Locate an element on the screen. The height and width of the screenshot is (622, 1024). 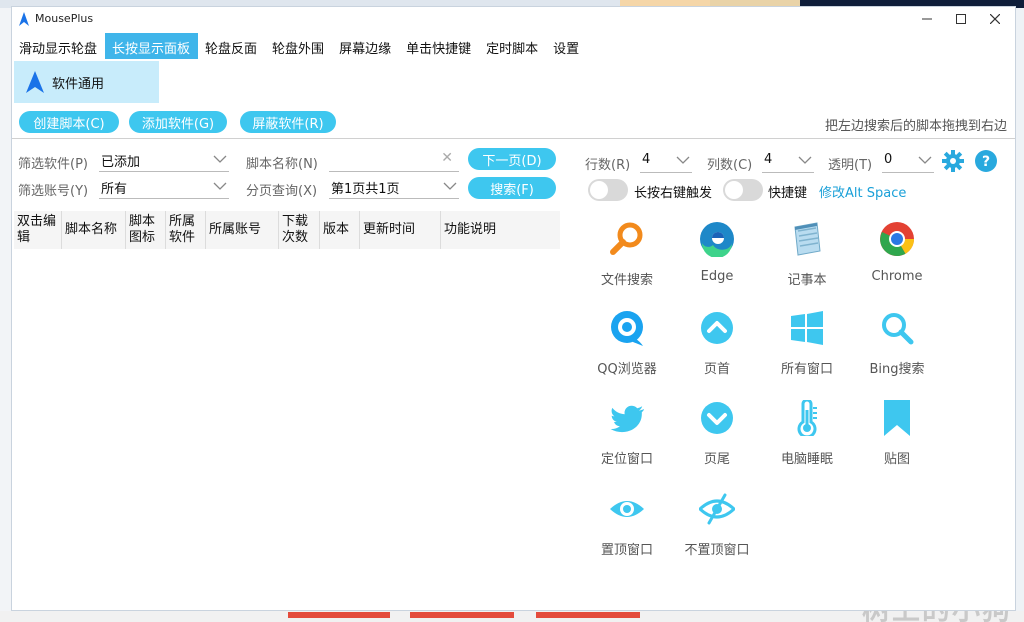
tile-pin-image: 贴图 is located at coordinates (897, 444).